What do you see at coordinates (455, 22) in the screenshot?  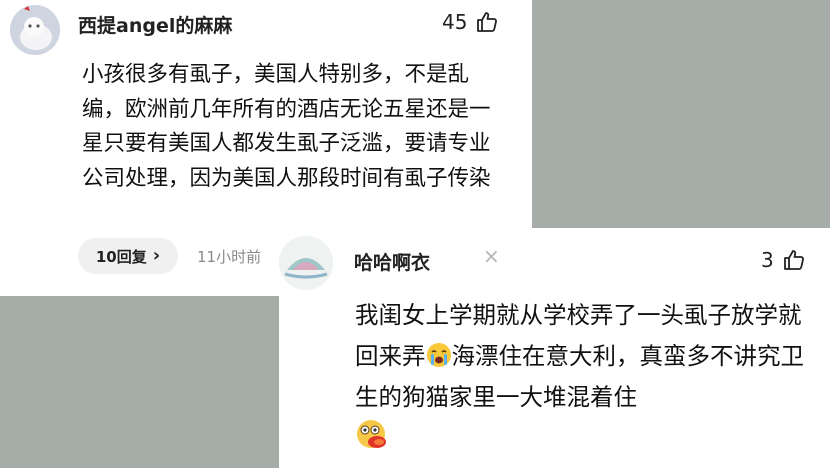 I see `like-count: 45` at bounding box center [455, 22].